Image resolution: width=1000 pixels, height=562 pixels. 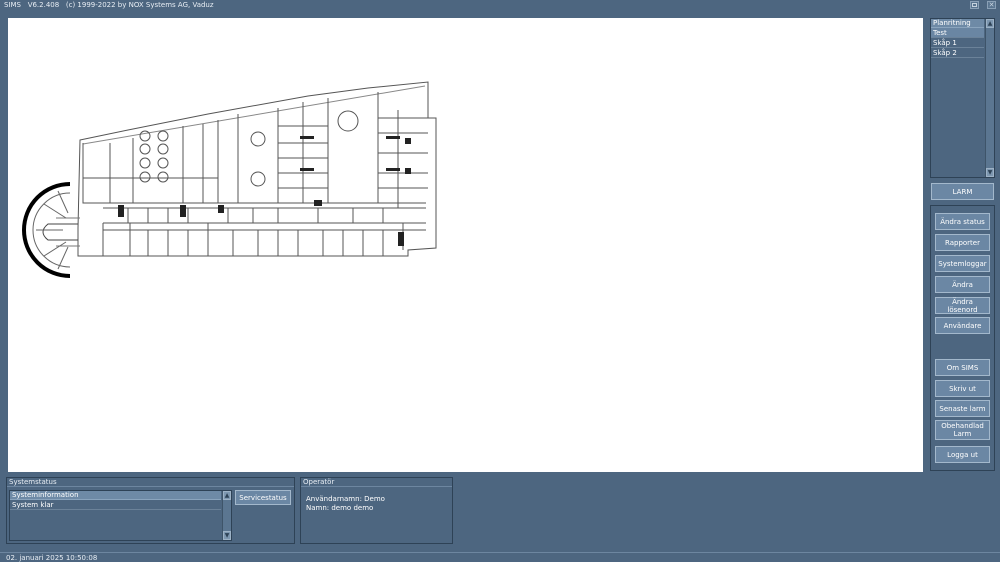 I want to click on floorplan-item-test: Test, so click(x=957, y=33).